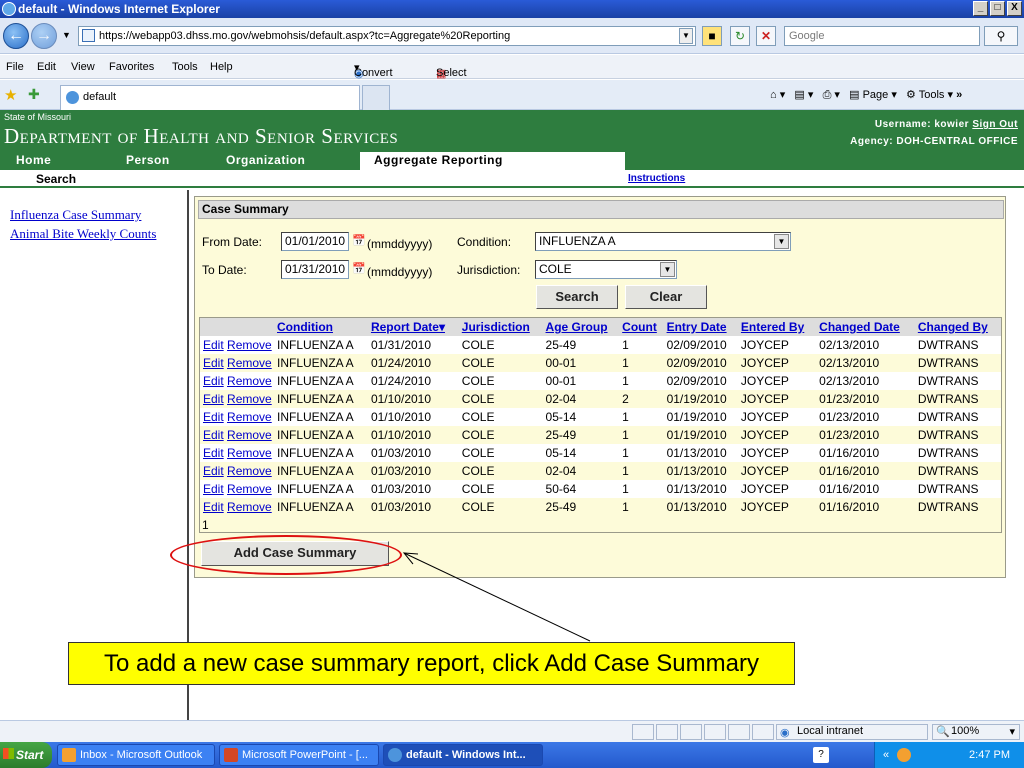 This screenshot has height=768, width=1024. I want to click on to-date-input: 01/31/2010, so click(315, 269).